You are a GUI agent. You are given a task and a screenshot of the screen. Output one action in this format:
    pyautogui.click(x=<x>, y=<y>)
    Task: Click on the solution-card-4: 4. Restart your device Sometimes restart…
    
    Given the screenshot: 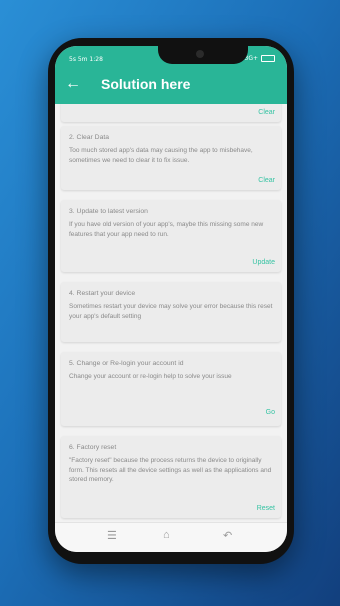 What is the action you would take?
    pyautogui.click(x=171, y=312)
    